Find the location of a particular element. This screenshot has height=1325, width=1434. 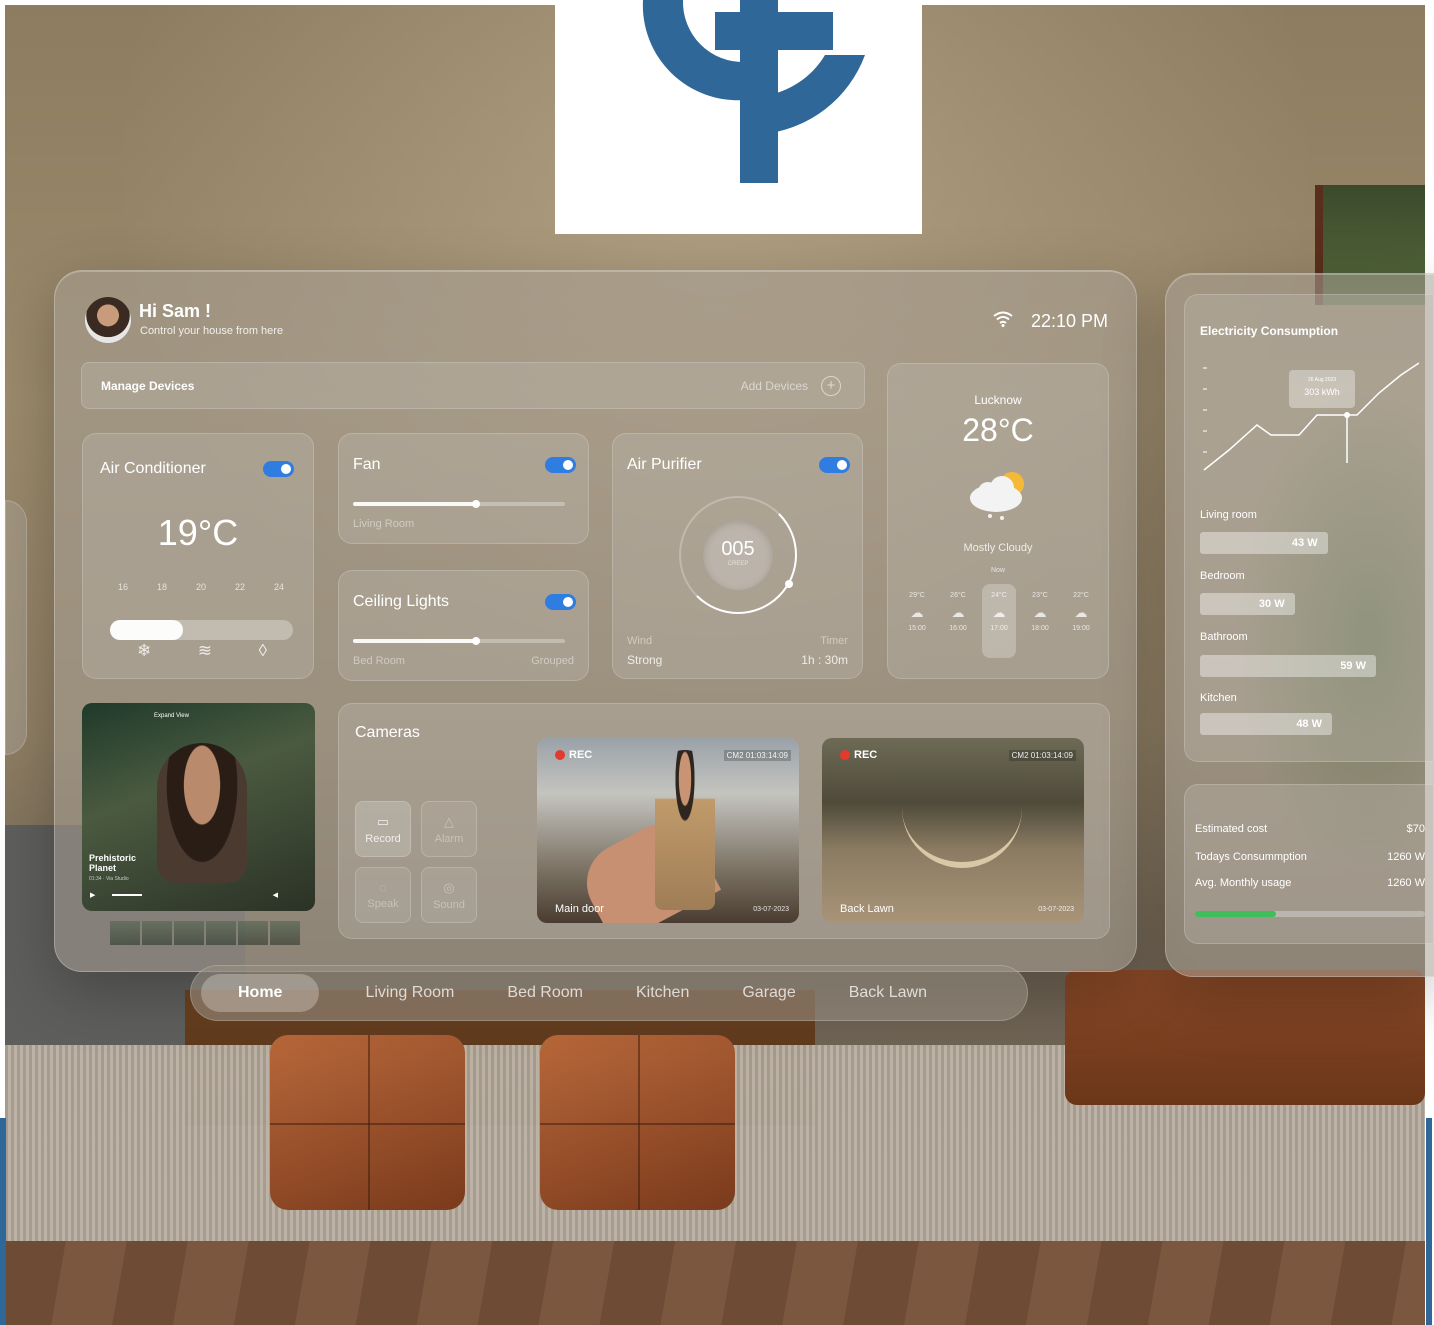

wind-value: Strong is located at coordinates (645, 660).